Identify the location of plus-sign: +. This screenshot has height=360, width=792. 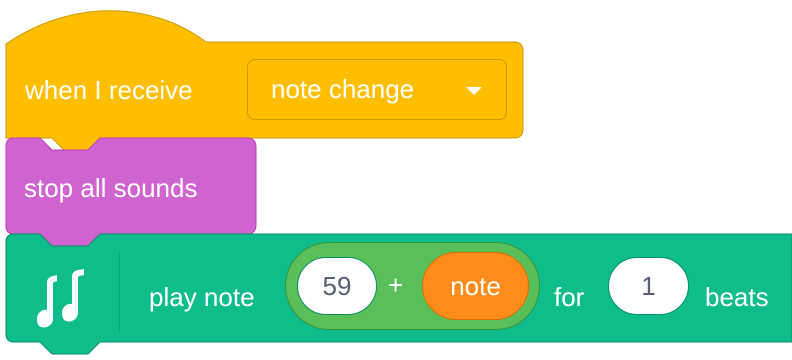
(396, 285).